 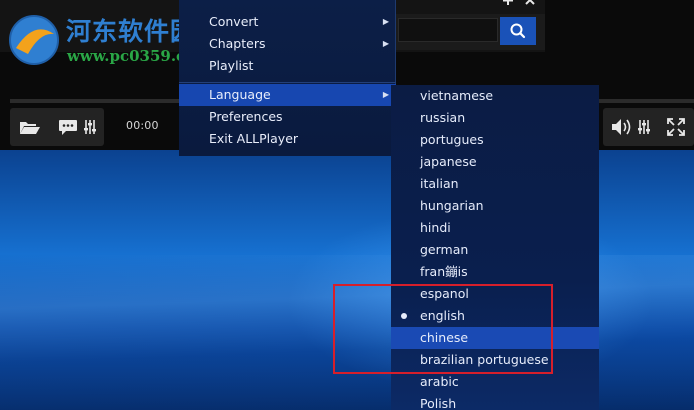 I want to click on language-item-label: arabic, so click(x=439, y=381).